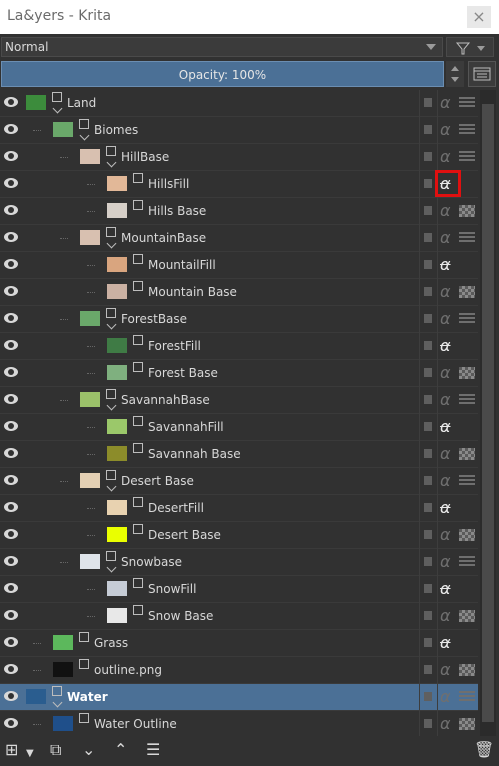 The height and width of the screenshot is (766, 499). Describe the element at coordinates (239, 238) in the screenshot. I see `layer-row: MountainBase α` at that location.